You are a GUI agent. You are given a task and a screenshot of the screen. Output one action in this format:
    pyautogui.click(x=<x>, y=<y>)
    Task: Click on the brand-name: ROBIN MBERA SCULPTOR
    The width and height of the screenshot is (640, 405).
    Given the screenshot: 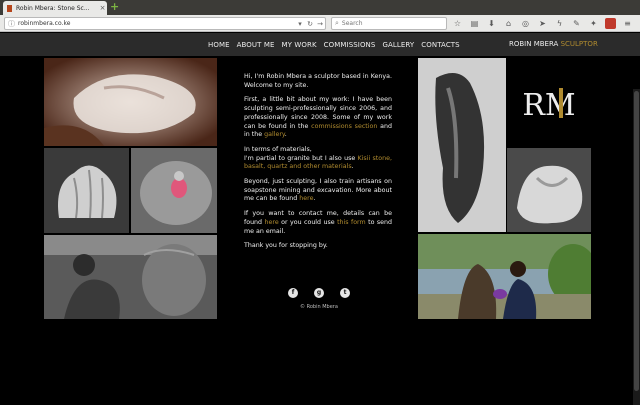 What is the action you would take?
    pyautogui.click(x=553, y=44)
    